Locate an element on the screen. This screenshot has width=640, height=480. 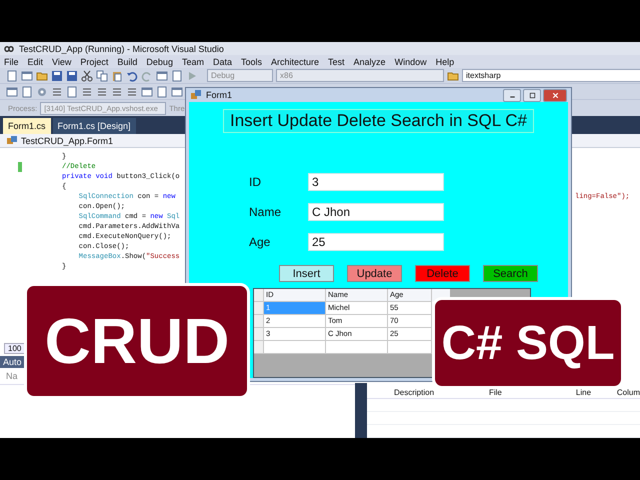
cut-icon is located at coordinates (87, 76).